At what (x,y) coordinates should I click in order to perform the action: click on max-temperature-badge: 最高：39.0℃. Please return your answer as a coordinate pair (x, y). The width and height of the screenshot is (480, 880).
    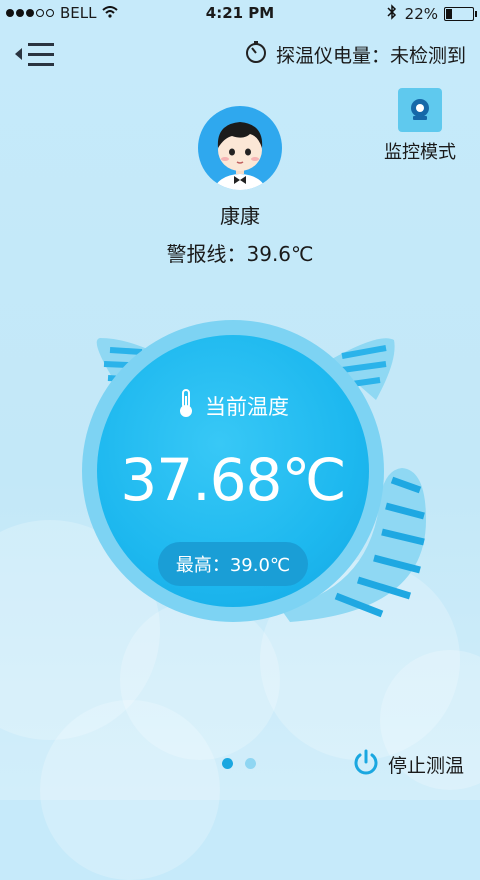
    Looking at the image, I should click on (233, 564).